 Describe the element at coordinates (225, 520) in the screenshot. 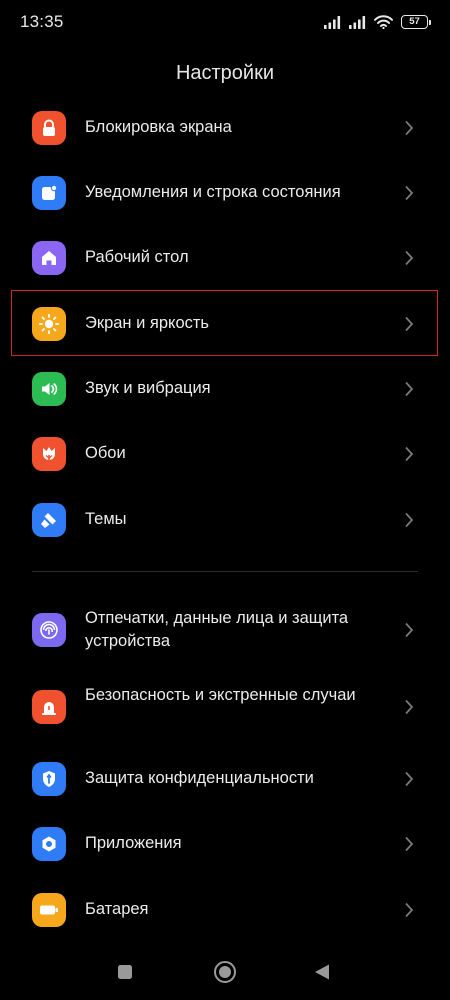

I see `setting-item-themes: Темы` at that location.